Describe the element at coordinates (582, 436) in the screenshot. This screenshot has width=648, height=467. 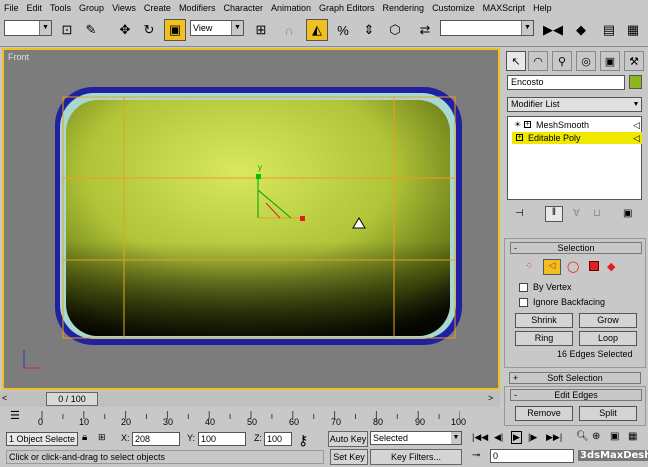
I see `zoom-icon: 🔍︎` at that location.